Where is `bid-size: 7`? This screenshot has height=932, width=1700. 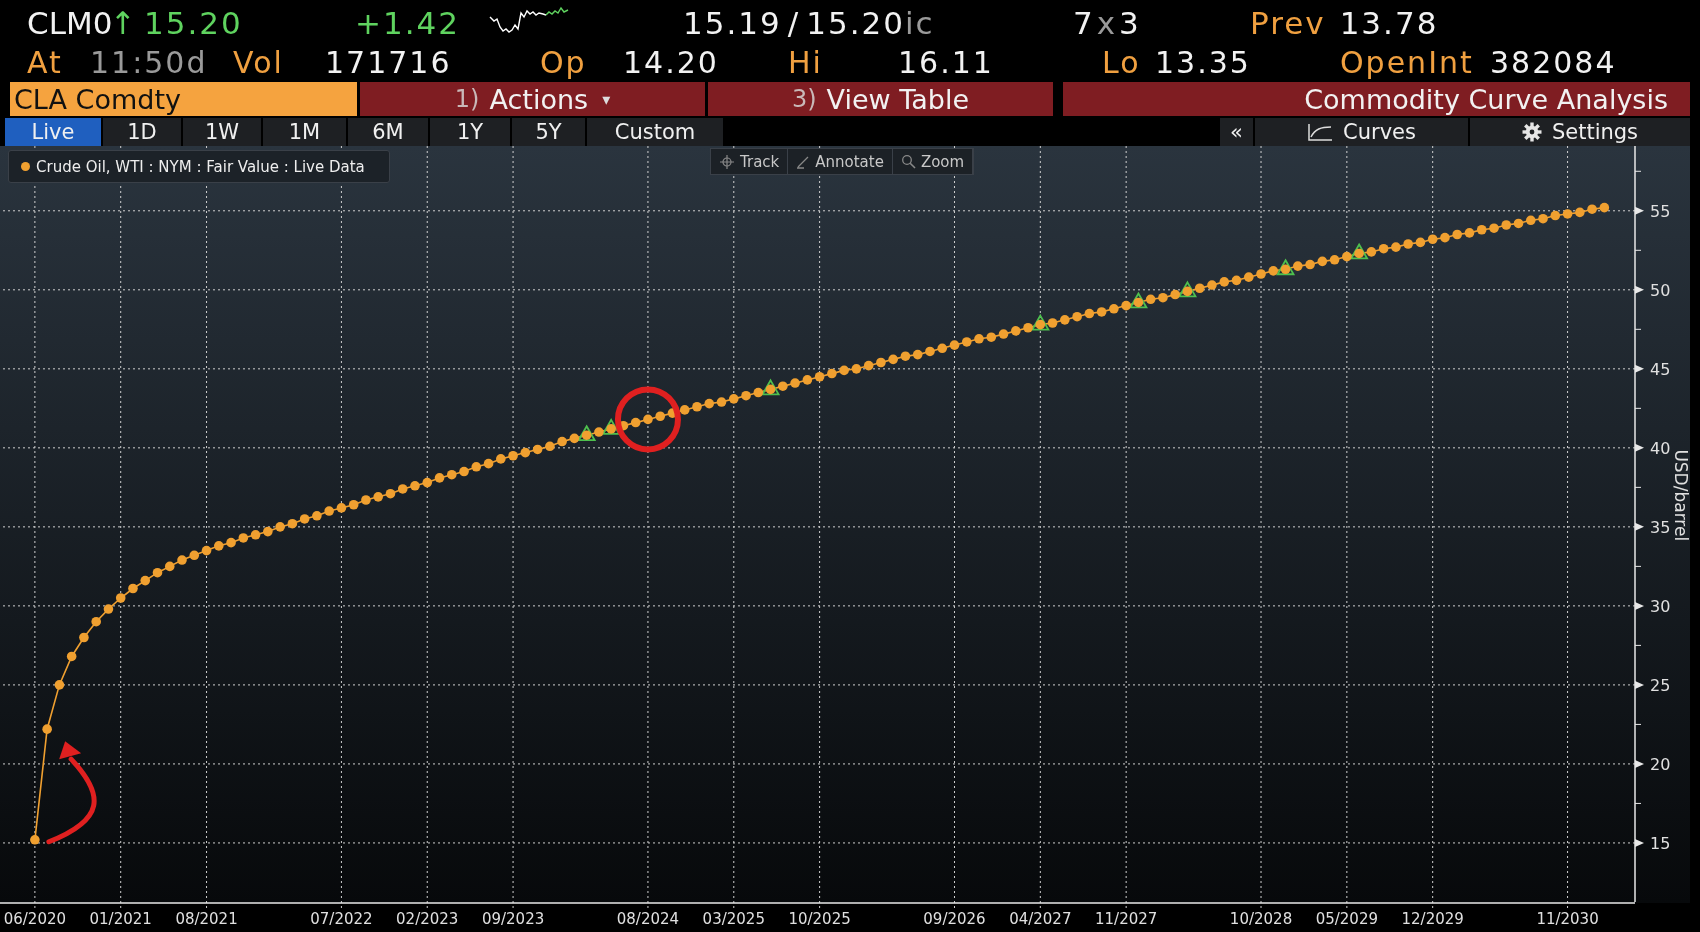
bid-size: 7 is located at coordinates (1084, 22).